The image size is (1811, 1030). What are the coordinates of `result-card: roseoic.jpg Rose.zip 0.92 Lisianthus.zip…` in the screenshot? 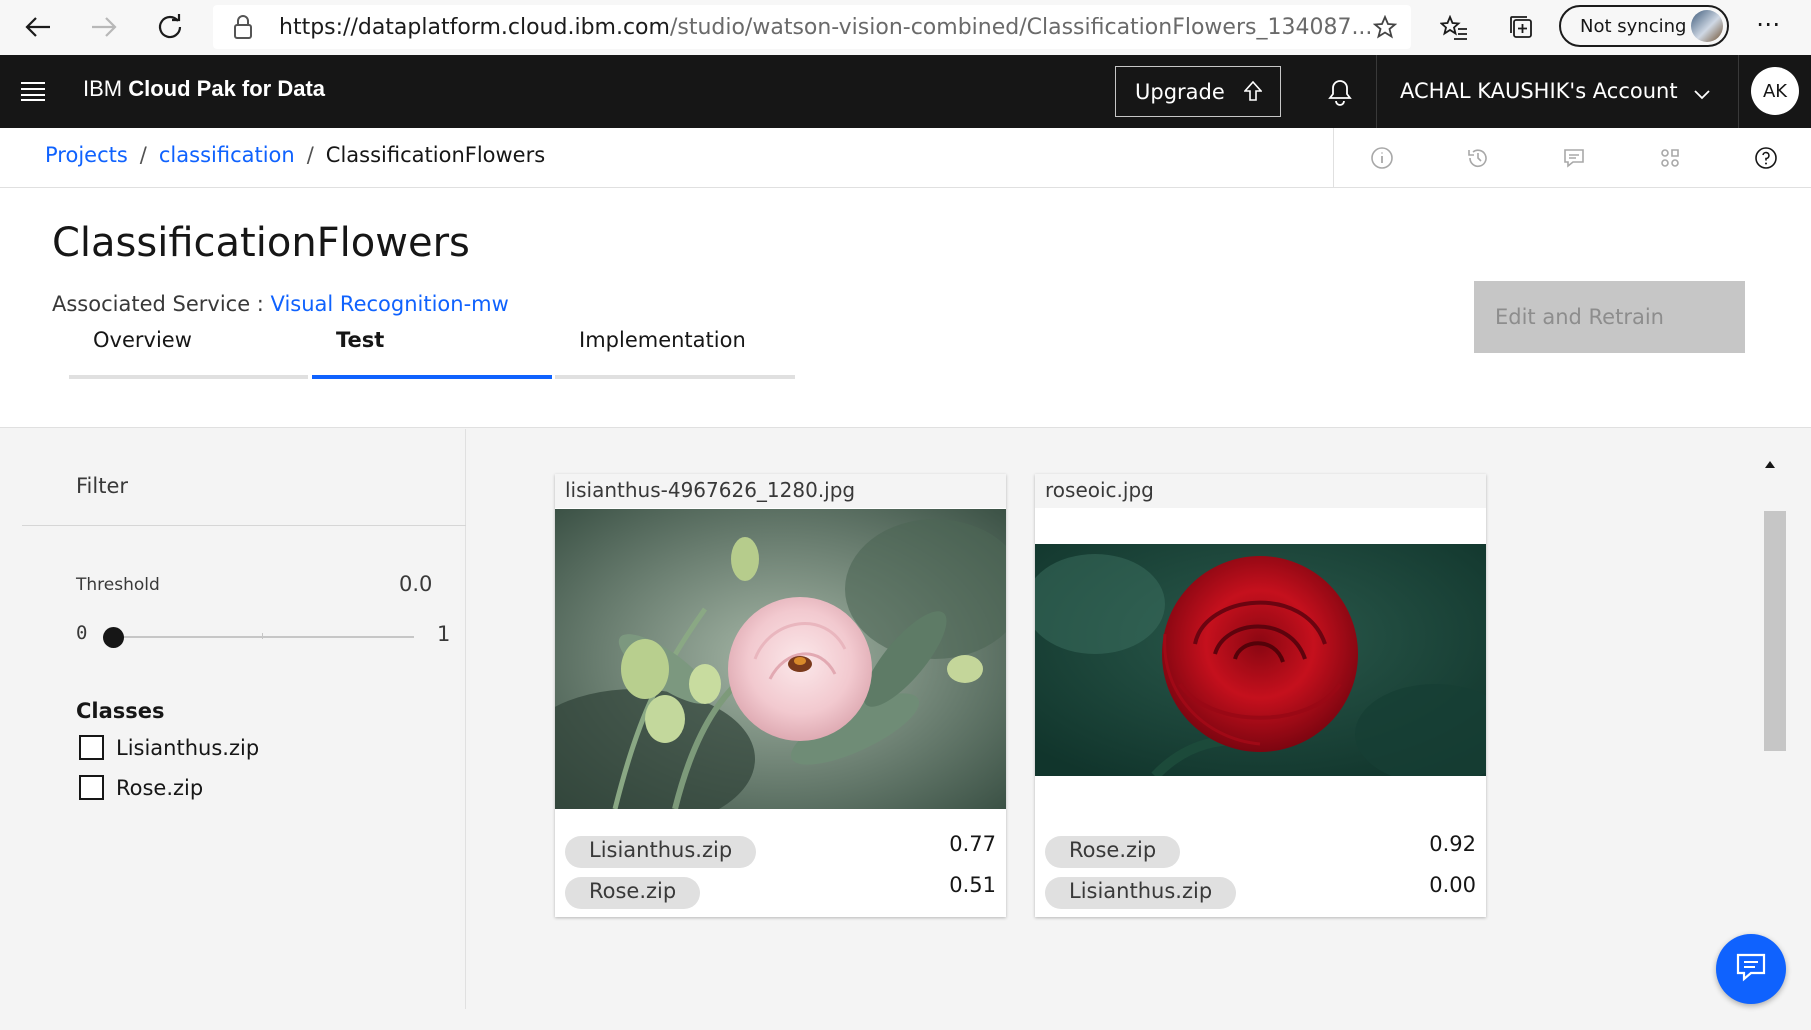 It's located at (1260, 695).